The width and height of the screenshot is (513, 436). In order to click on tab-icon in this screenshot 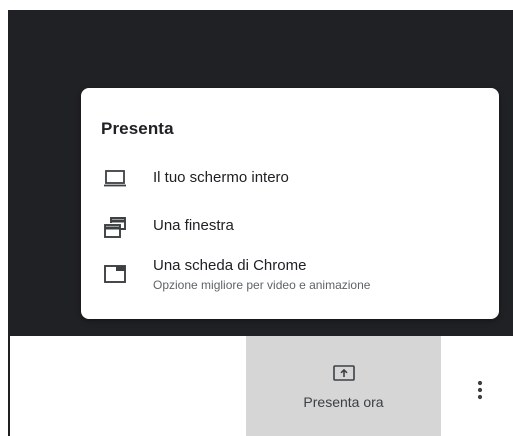, I will do `click(115, 274)`.